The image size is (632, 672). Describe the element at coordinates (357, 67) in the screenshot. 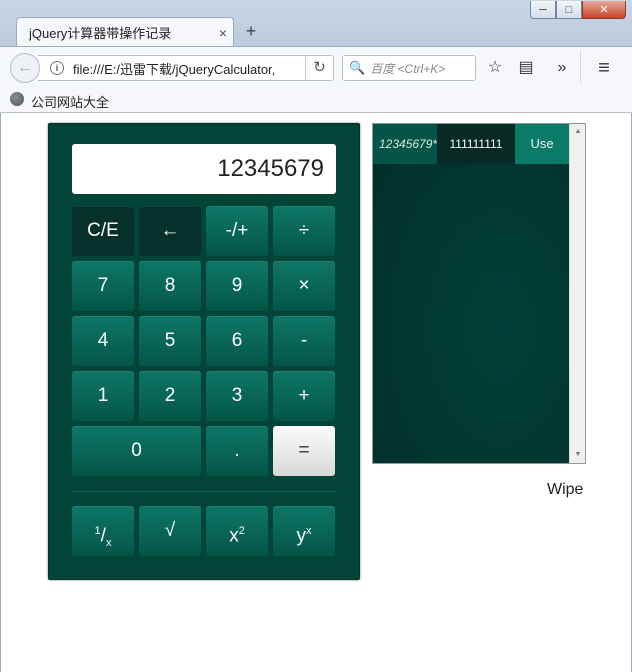

I see `search-icon: 🔍` at that location.